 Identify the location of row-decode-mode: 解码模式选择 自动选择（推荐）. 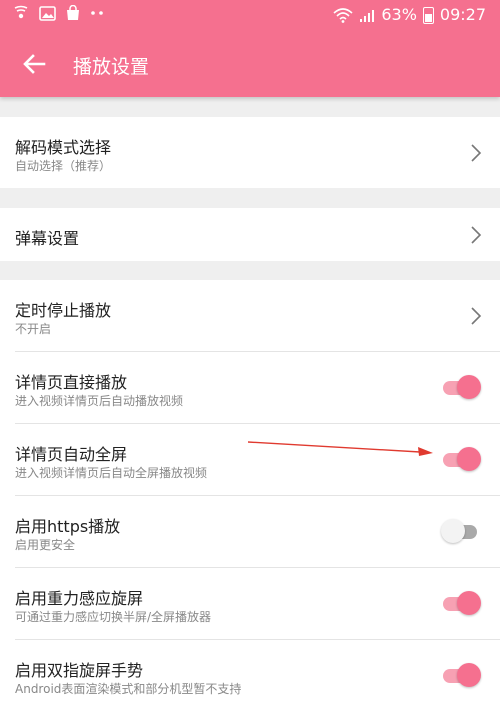
(250, 152).